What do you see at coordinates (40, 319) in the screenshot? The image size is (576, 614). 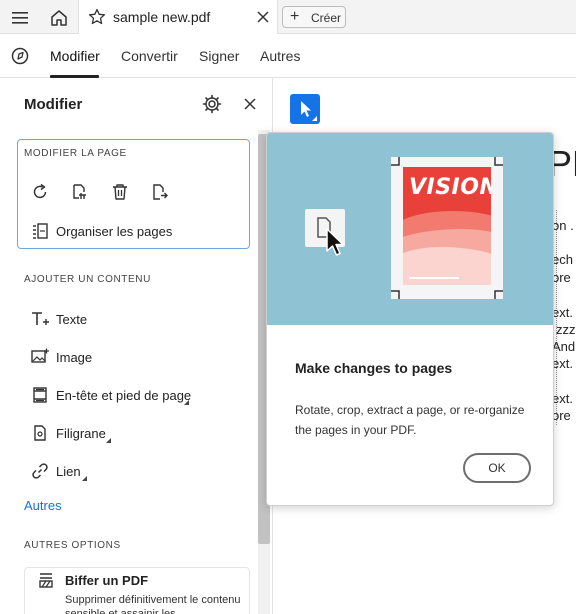 I see `text-add-icon` at bounding box center [40, 319].